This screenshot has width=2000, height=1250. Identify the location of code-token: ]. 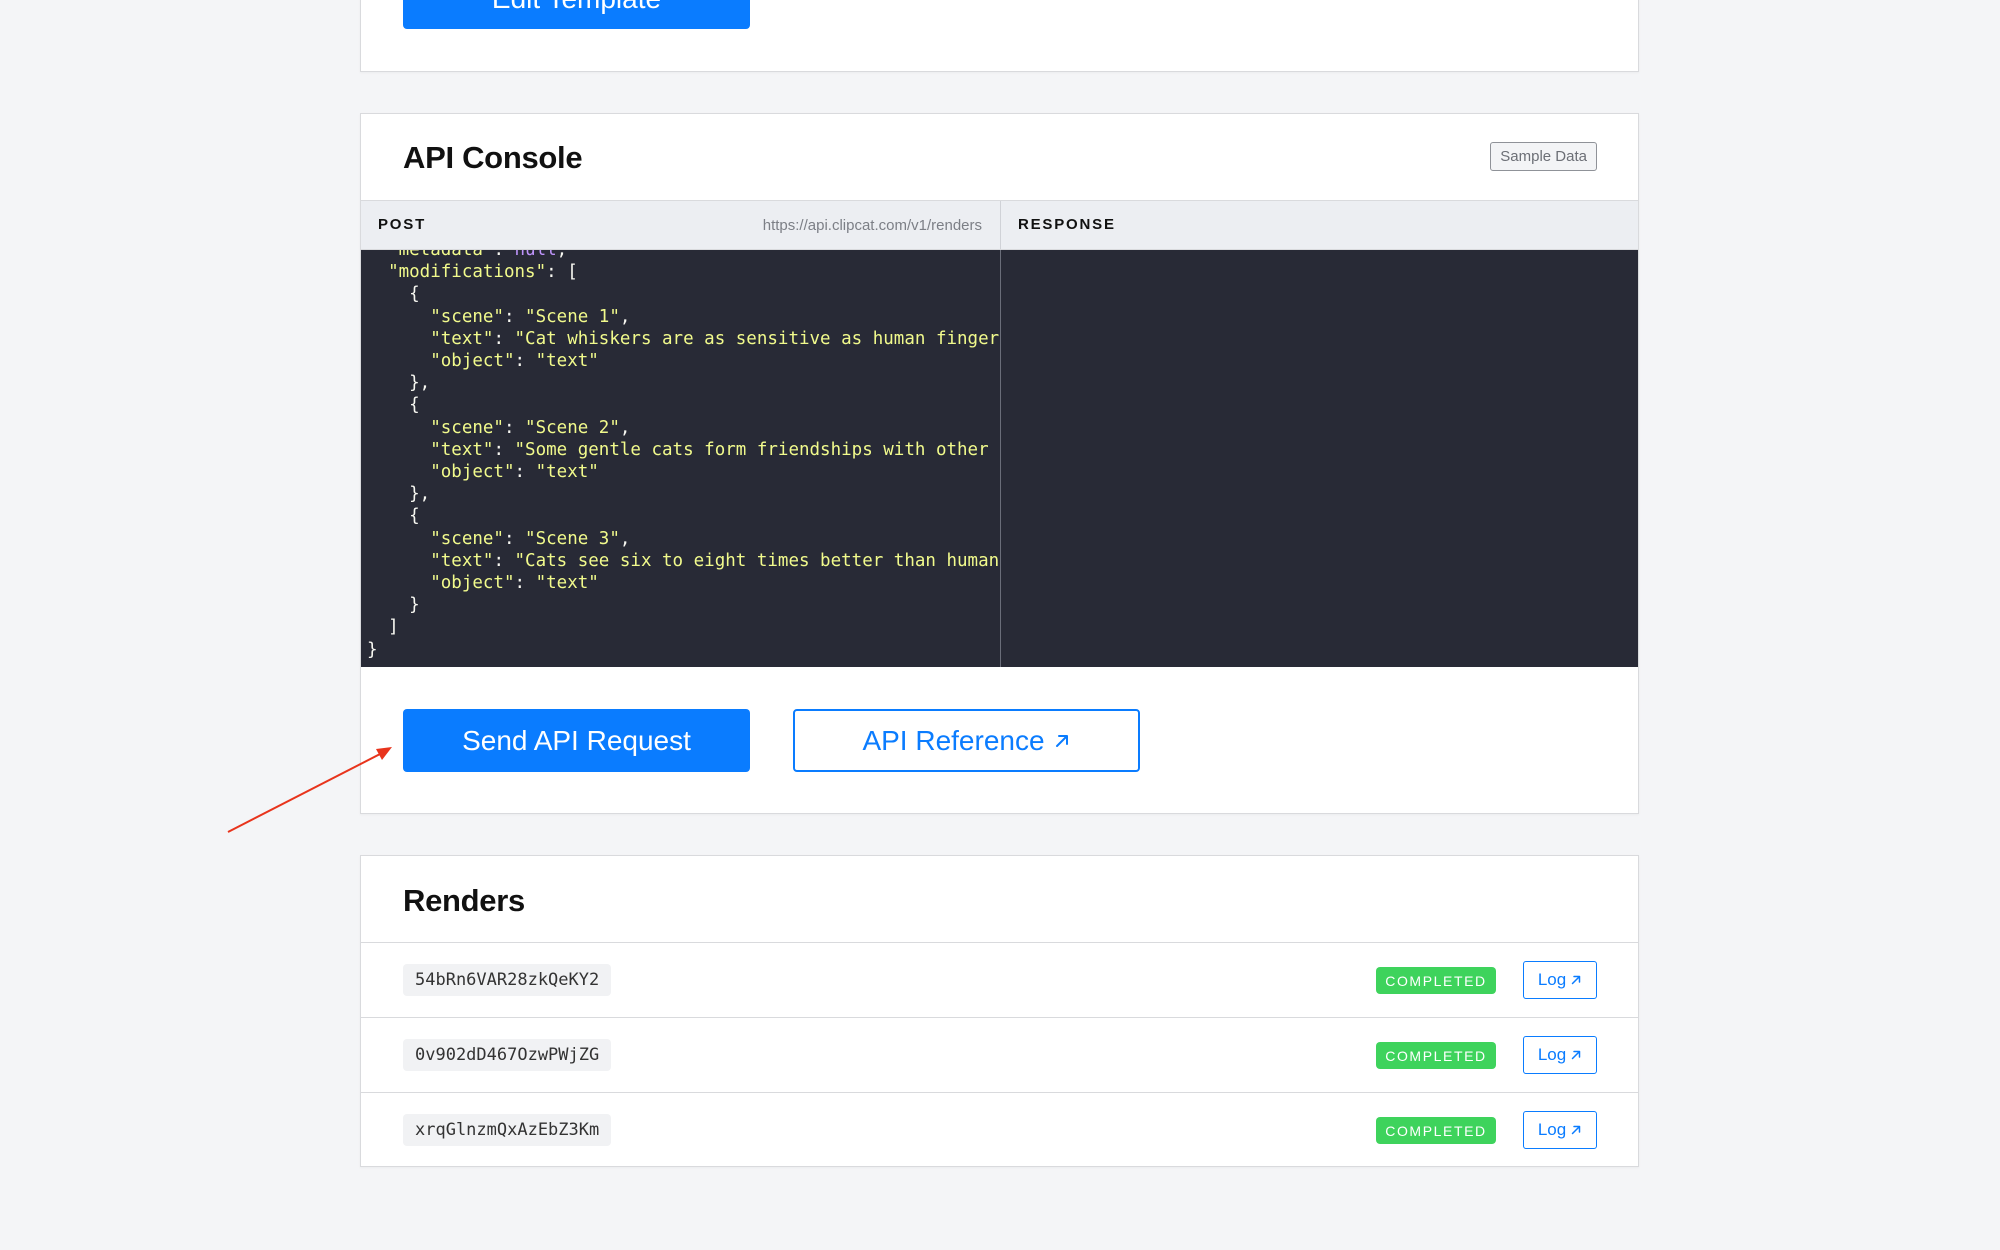
(383, 627).